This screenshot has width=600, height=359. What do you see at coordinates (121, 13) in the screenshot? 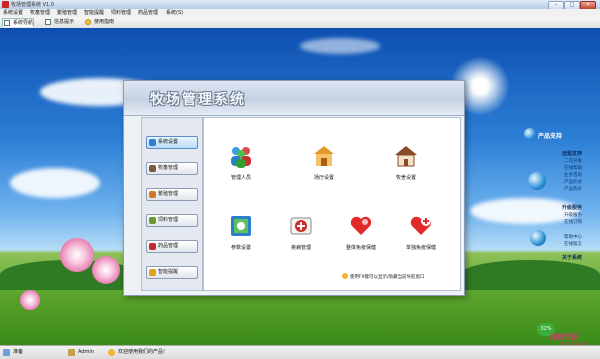
I see `menu-feed: 饲料管理` at bounding box center [121, 13].